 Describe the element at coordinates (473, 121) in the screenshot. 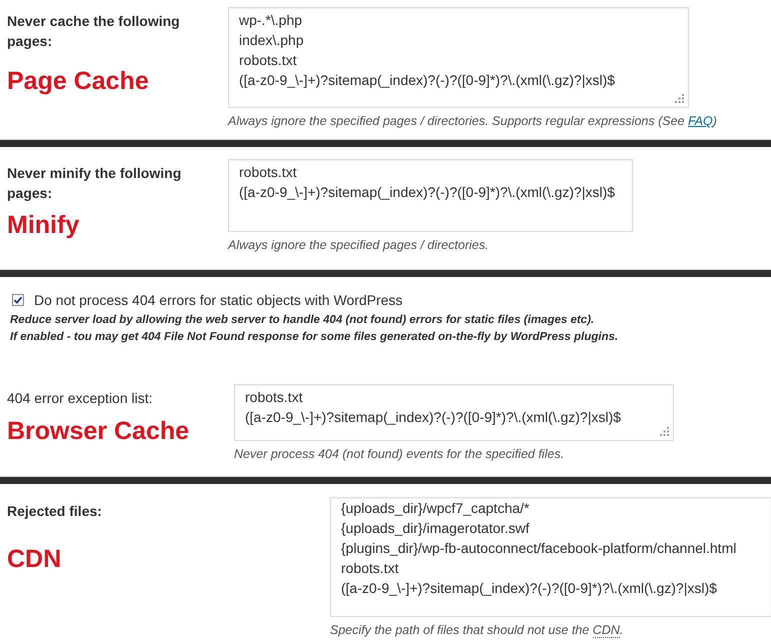

I see `field-description: Always ignore the specified pages / directories. Supports regular expressions (See FAQ)` at that location.